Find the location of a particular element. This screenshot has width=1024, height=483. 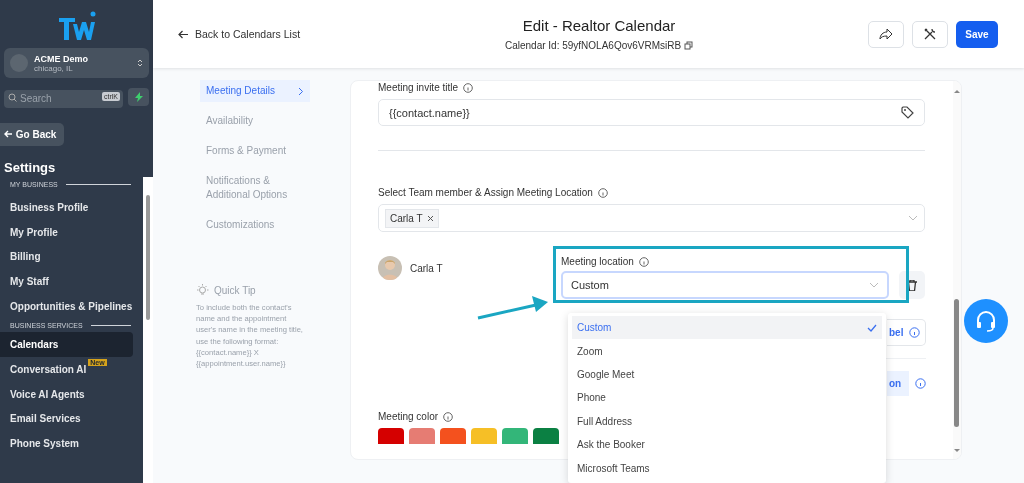

dropdown-option: Full Address is located at coordinates (727, 421).